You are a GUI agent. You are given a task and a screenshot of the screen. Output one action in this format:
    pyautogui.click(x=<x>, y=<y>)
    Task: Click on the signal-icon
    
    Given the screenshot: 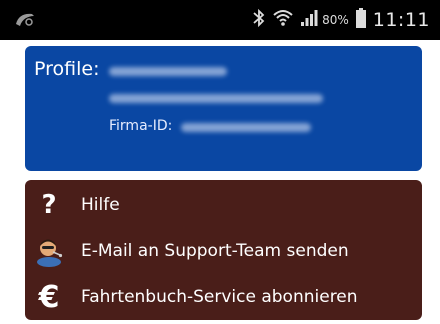 What is the action you would take?
    pyautogui.click(x=309, y=20)
    